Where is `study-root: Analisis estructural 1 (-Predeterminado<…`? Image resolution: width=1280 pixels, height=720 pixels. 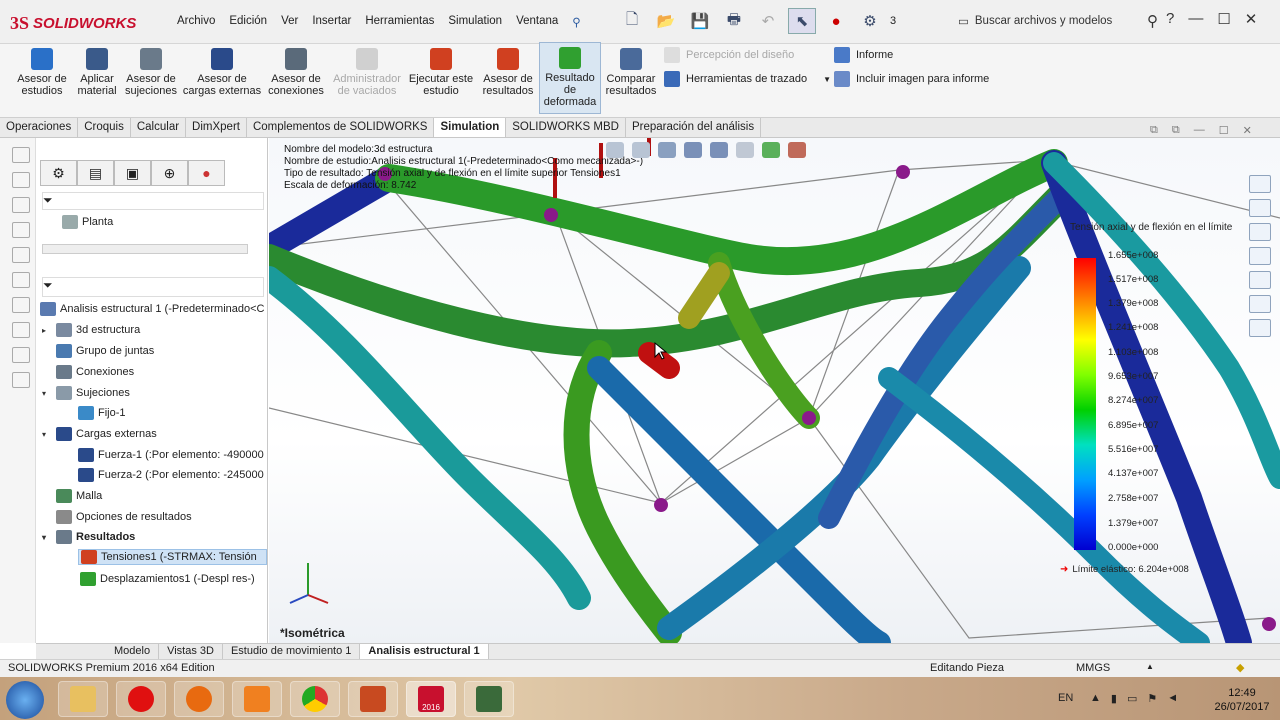
study-root: Analisis estructural 1 (-Predeterminado<… is located at coordinates (152, 309).